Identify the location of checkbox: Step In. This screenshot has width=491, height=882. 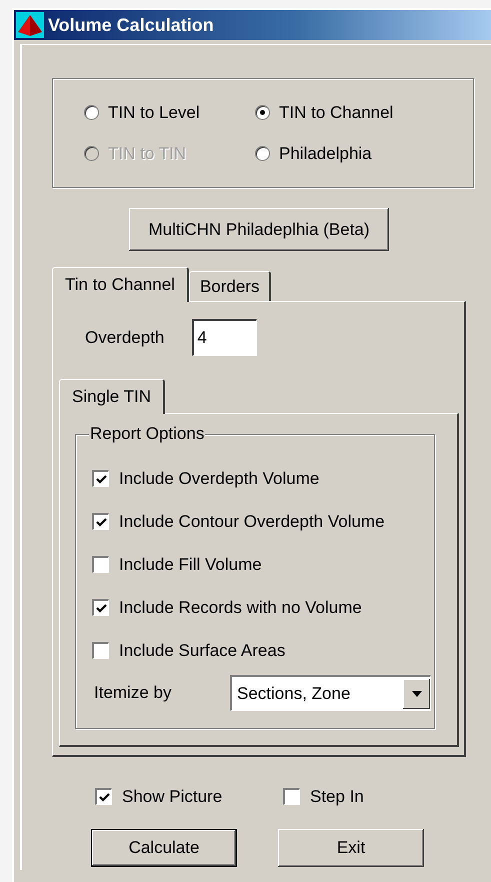
(363, 796).